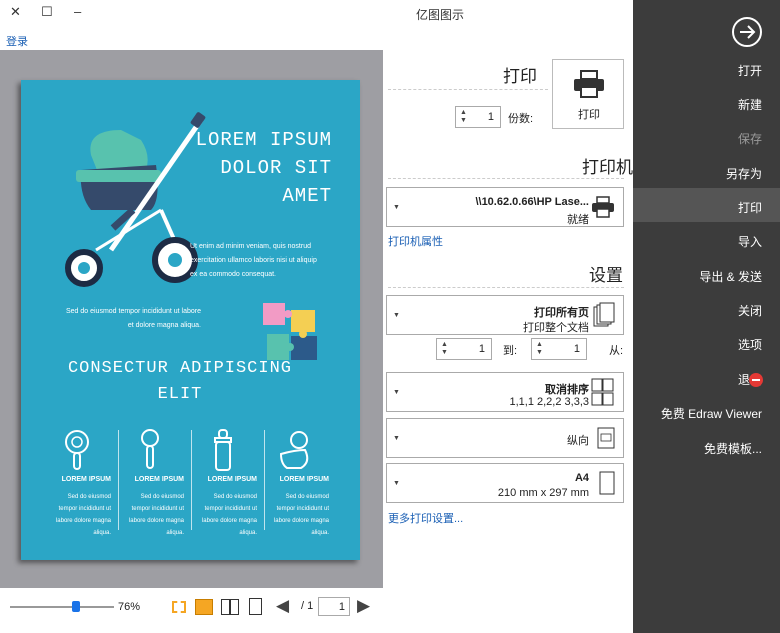 The height and width of the screenshot is (633, 780). I want to click on preview-subtitle-line: CONSECTUR ADIPISCING, so click(179, 368).